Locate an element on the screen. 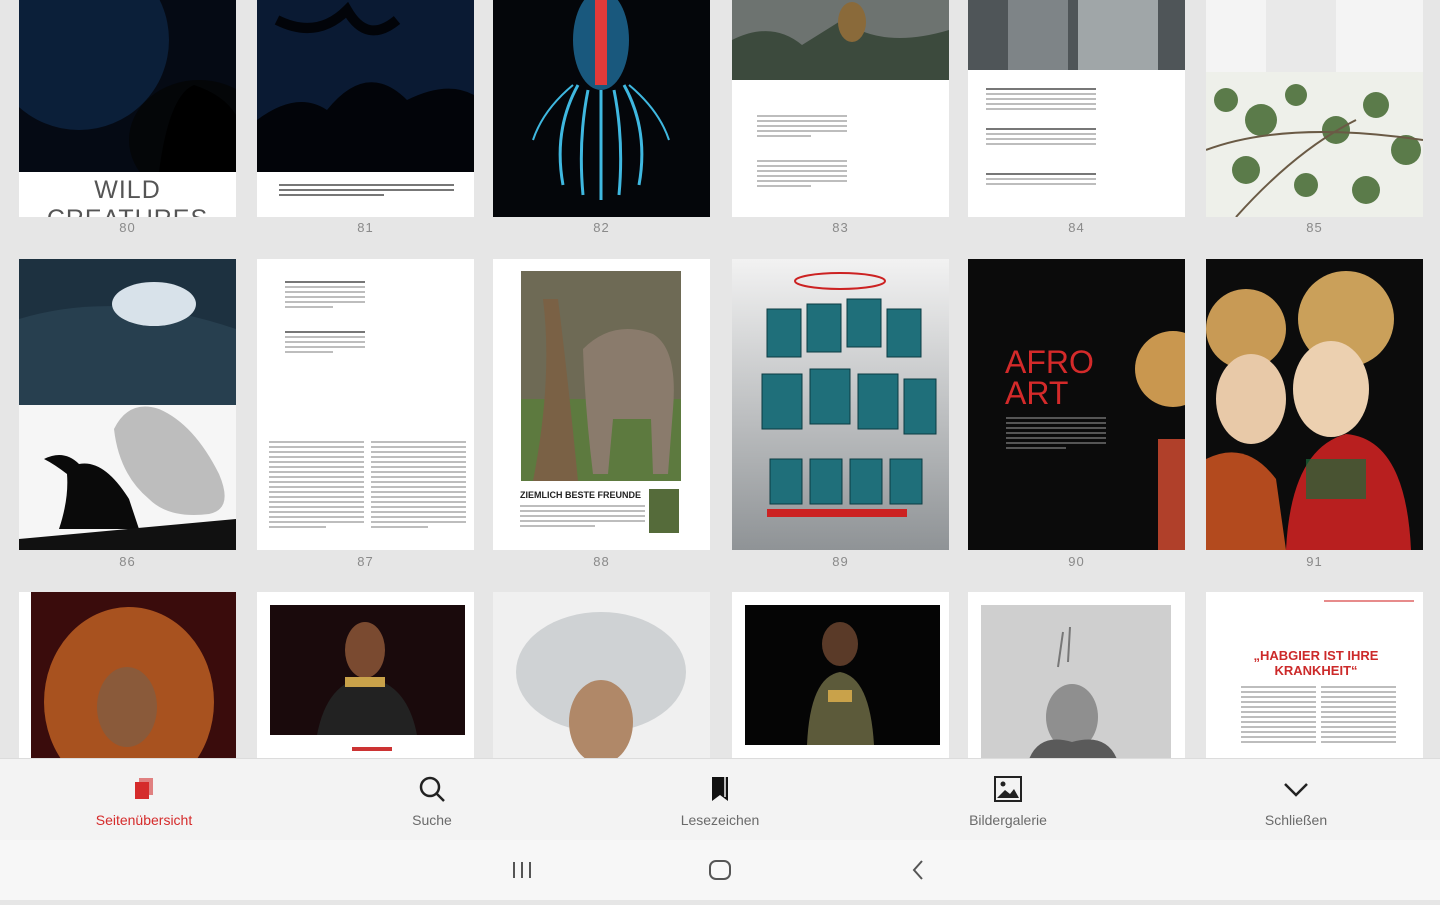 The height and width of the screenshot is (905, 1440). page-number: 80 is located at coordinates (127, 227).